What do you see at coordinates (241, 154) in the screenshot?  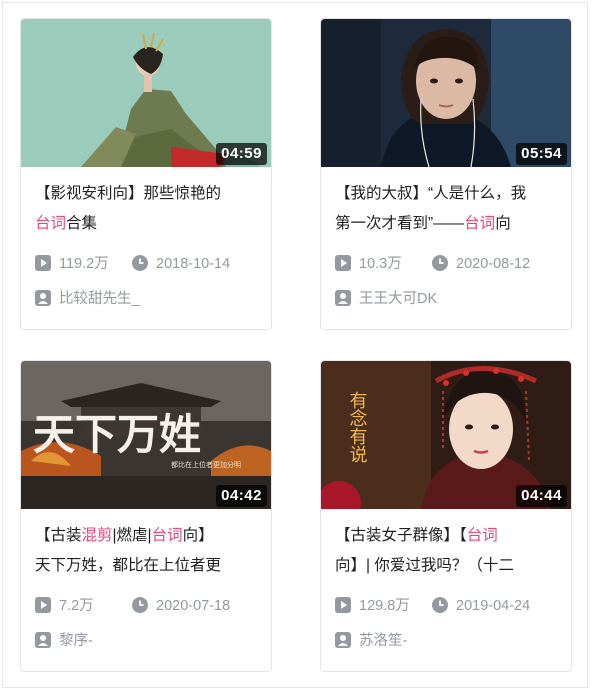 I see `video-duration: 04:59` at bounding box center [241, 154].